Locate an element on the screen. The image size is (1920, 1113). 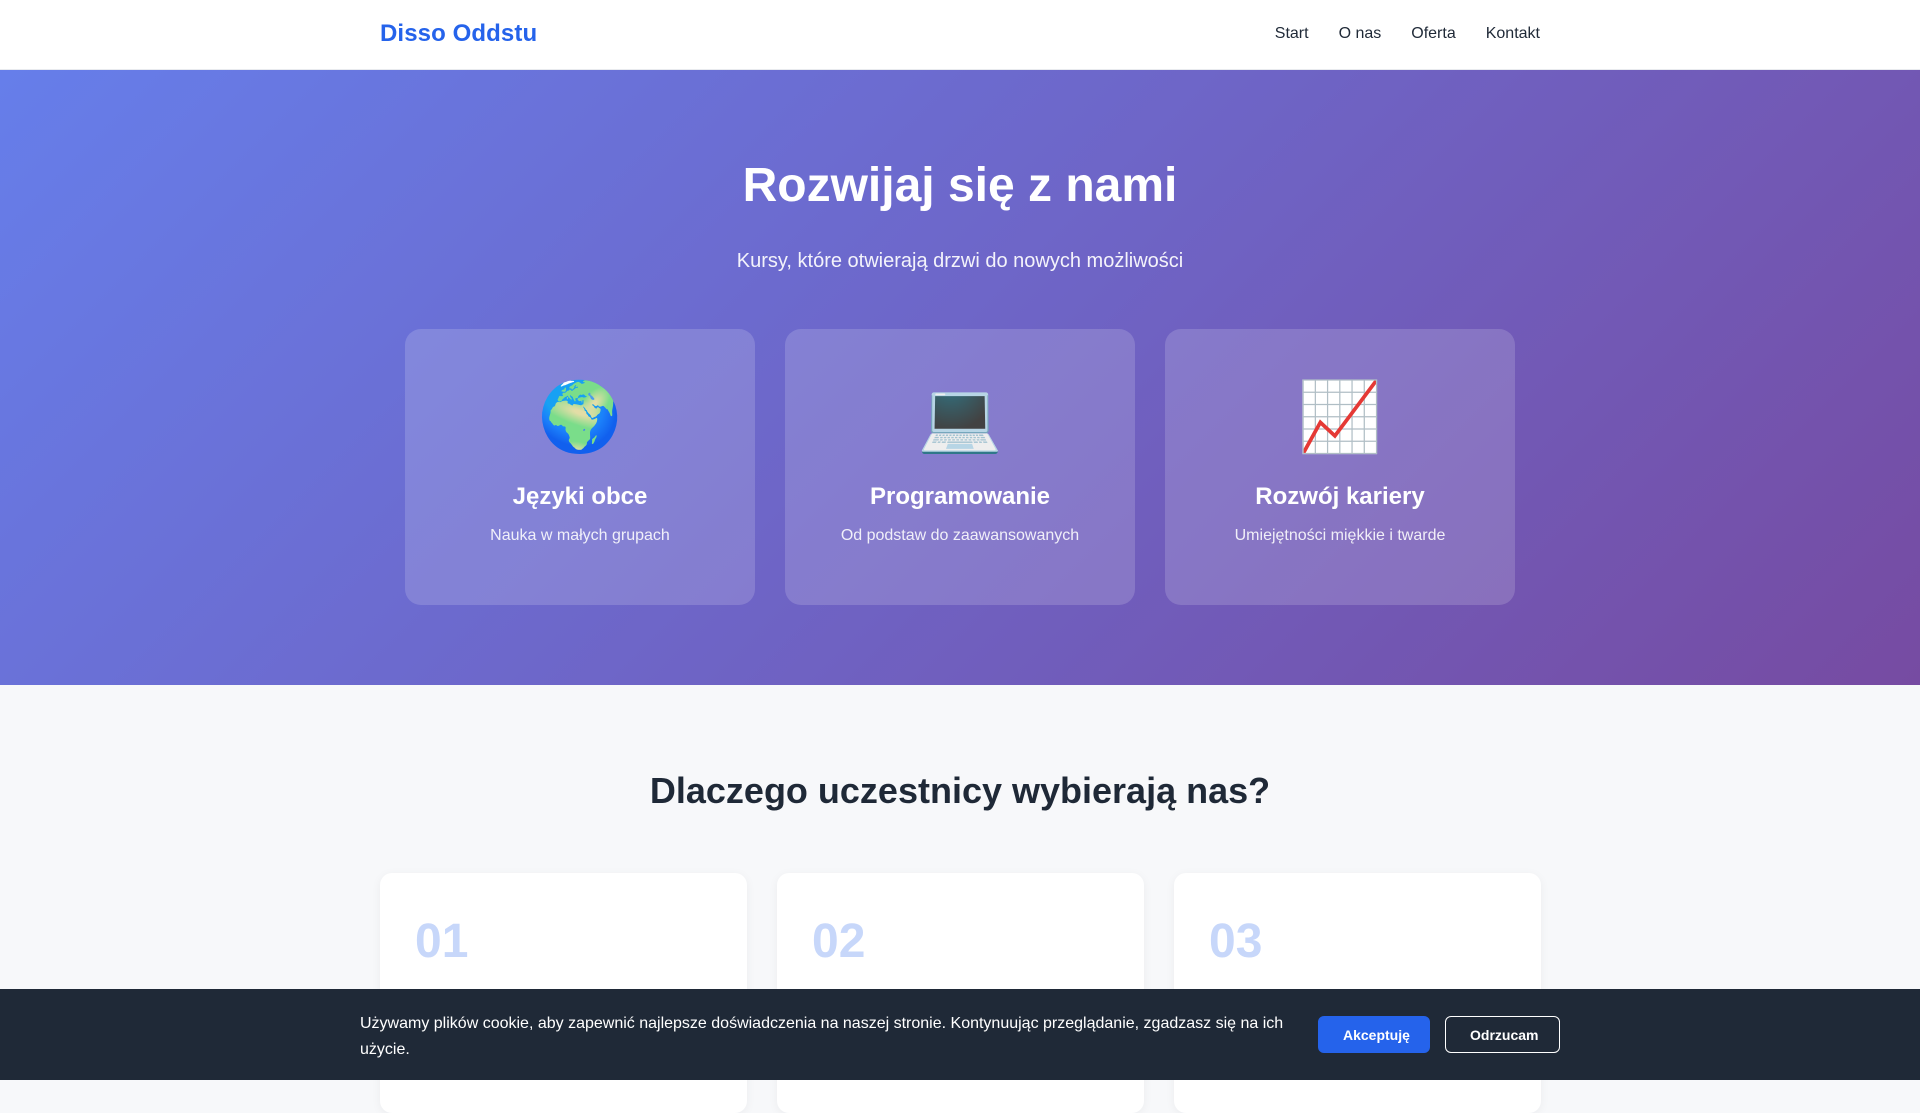
accept-cookies-button: Akceptuję is located at coordinates (1374, 1034).